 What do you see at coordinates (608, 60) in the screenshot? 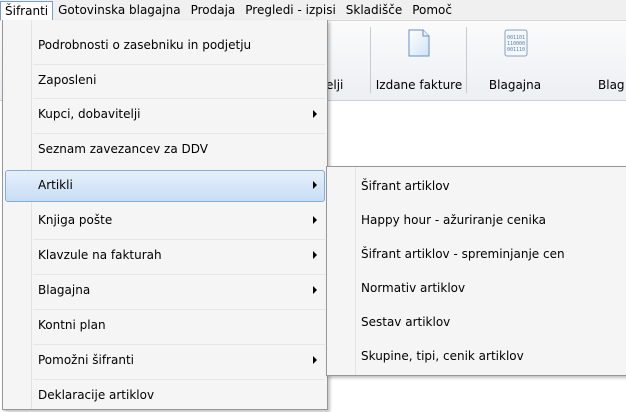
I see `toolbar-button-partial: Blag` at bounding box center [608, 60].